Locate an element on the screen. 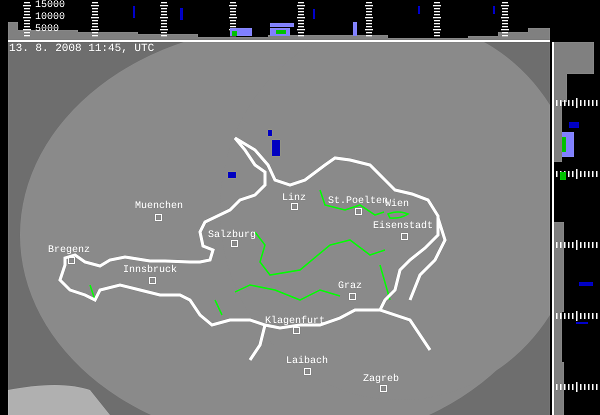 This screenshot has width=600, height=415. city-label: Muenchen is located at coordinates (159, 206).